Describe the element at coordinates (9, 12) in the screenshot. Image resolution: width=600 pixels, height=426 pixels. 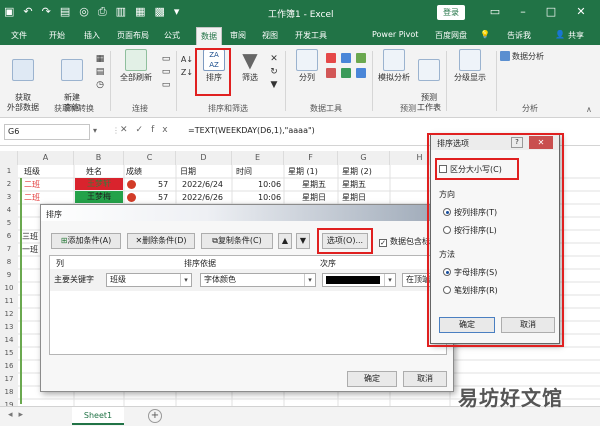
I see `save-icon: ▣` at that location.